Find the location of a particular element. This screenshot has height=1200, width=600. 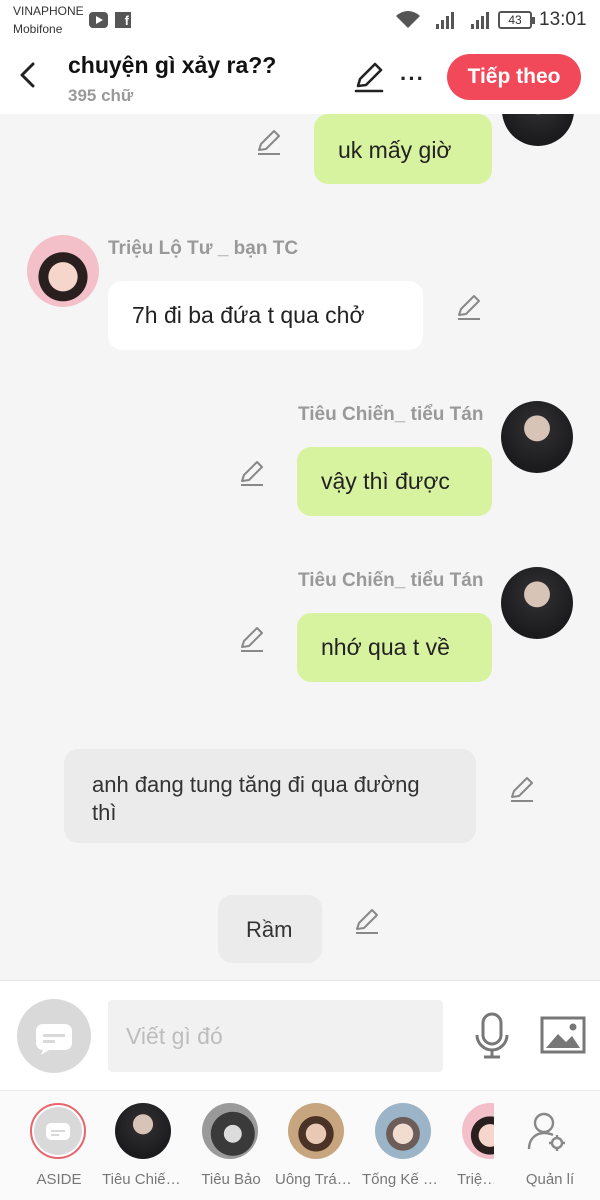

wifi-icon is located at coordinates (408, 19).